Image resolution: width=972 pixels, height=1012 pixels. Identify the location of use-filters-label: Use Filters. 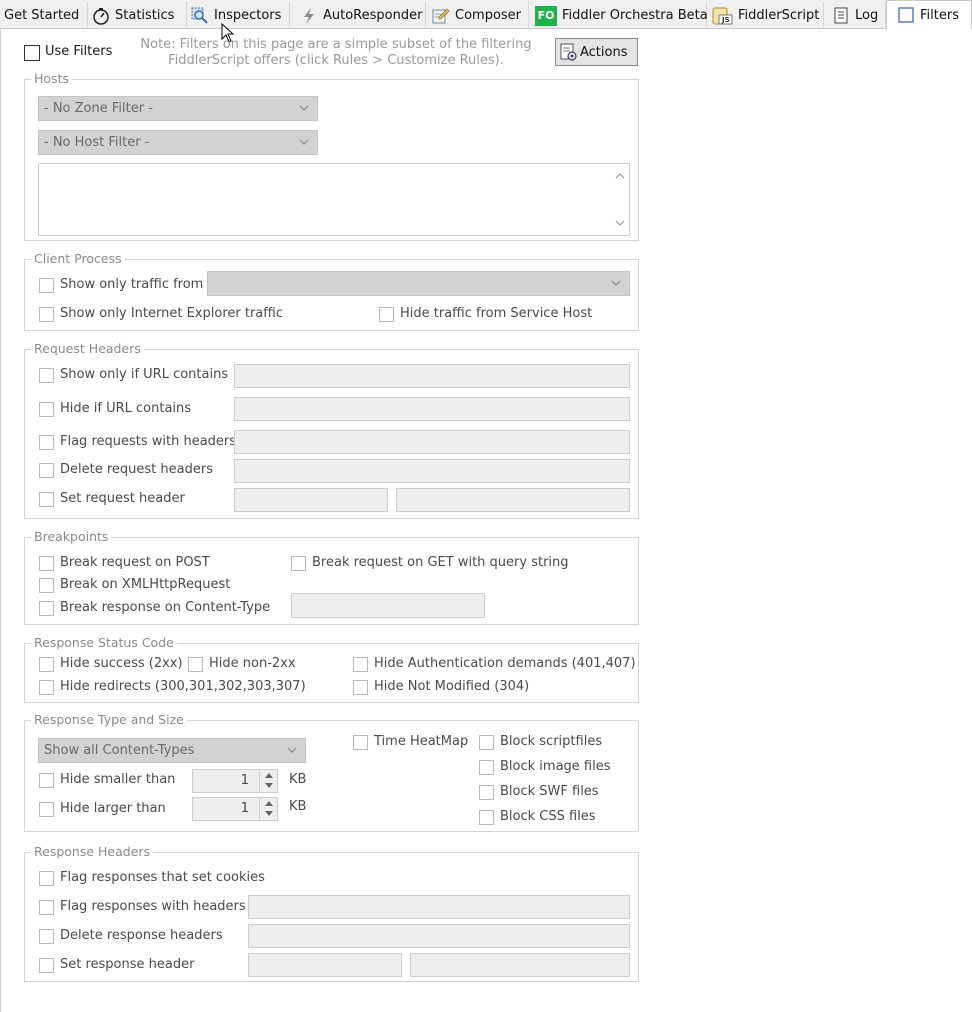
(79, 51).